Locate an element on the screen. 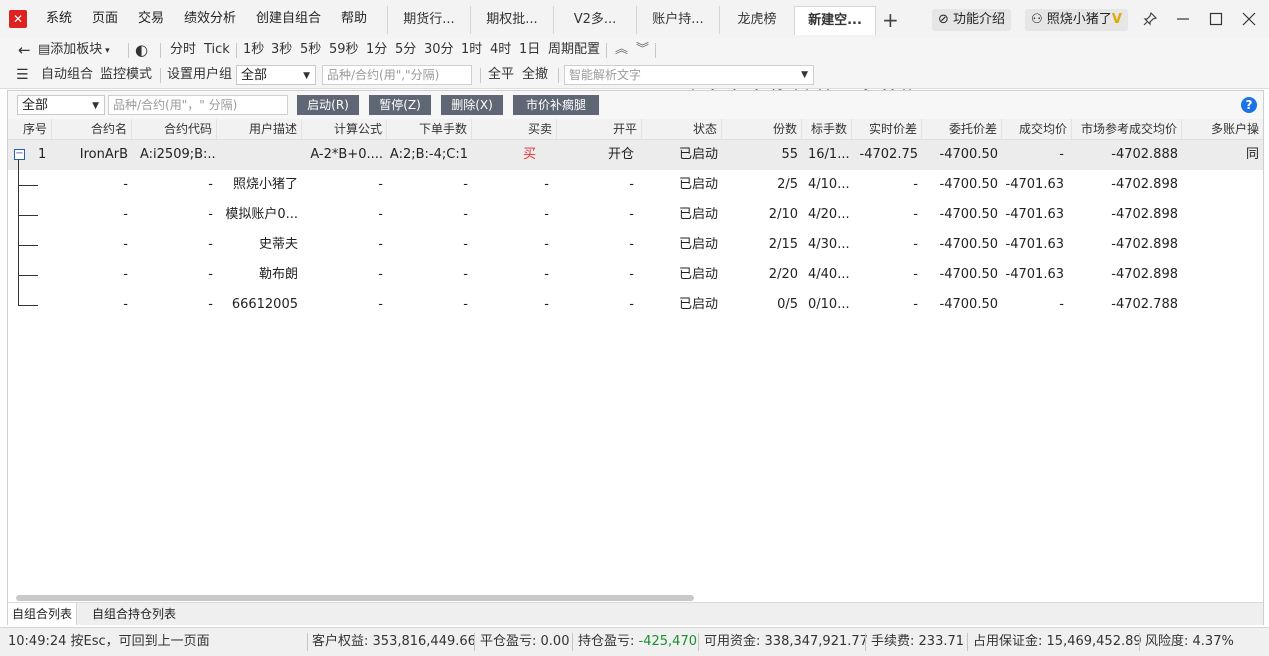  theme-toggle-icon: ◐ is located at coordinates (141, 50).